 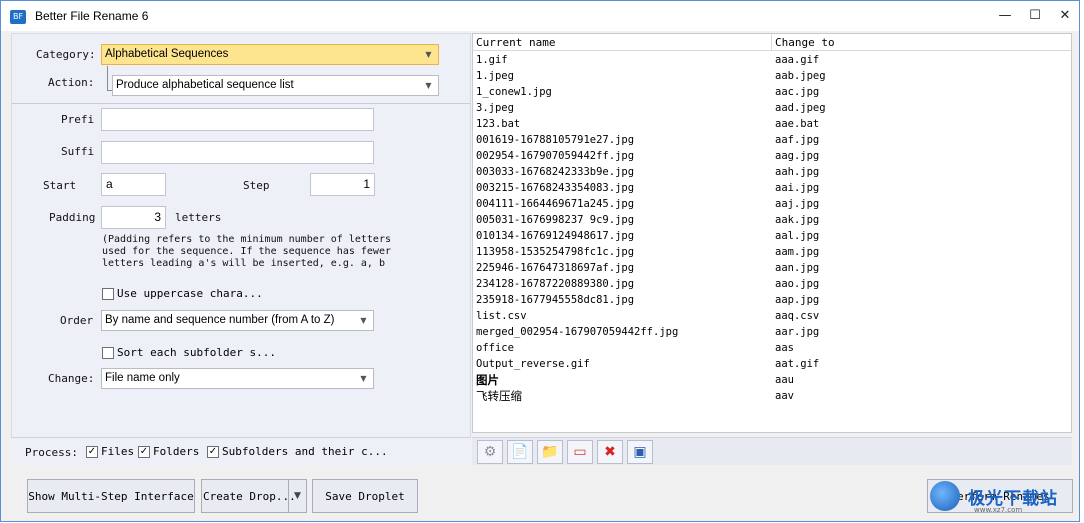 I want to click on prefix-input, so click(x=237, y=119).